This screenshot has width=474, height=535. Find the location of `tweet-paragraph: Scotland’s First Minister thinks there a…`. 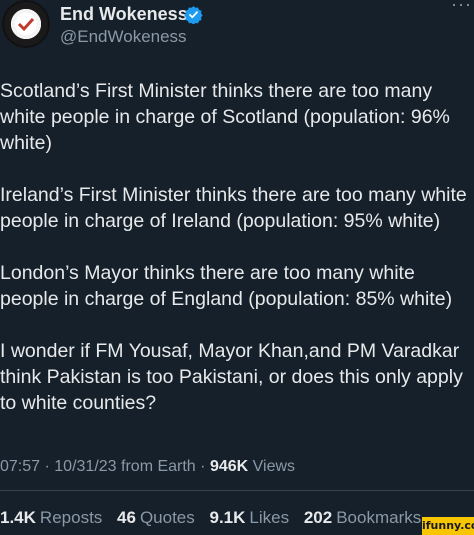

tweet-paragraph: Scotland’s First Minister thinks there a… is located at coordinates (225, 117).